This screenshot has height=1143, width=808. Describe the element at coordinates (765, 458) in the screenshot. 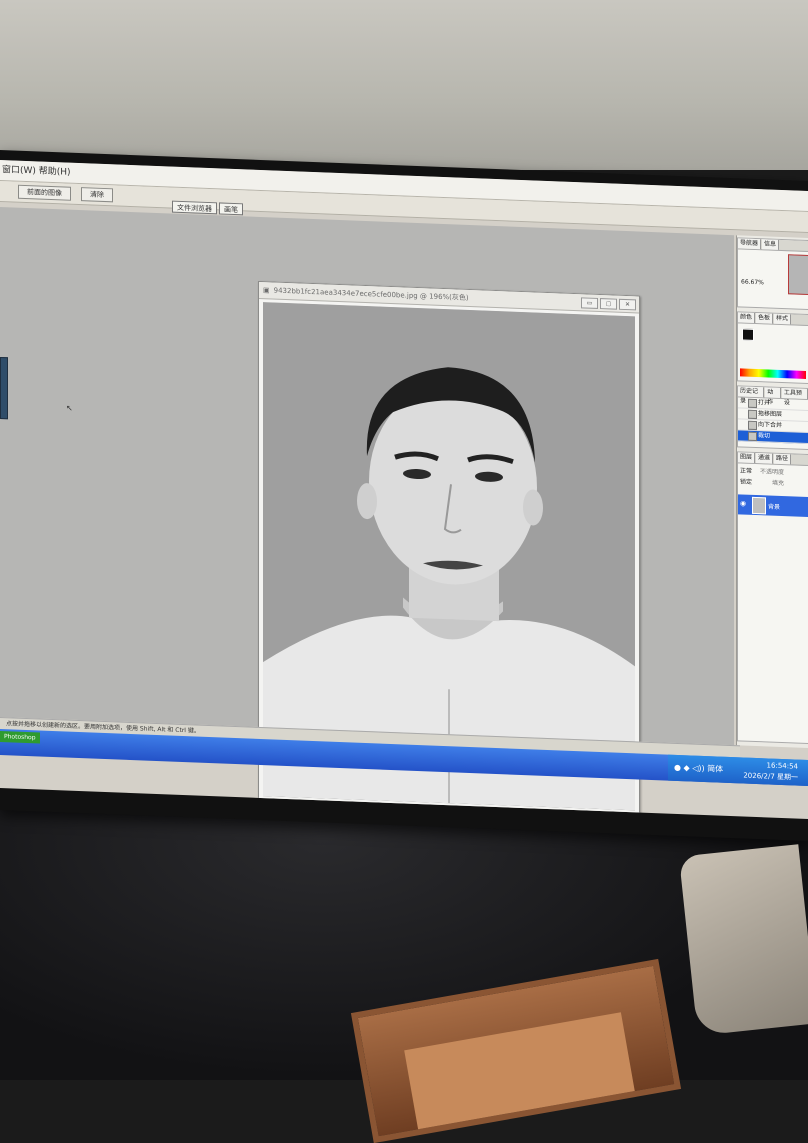

I see `tab-channels: 通道` at that location.